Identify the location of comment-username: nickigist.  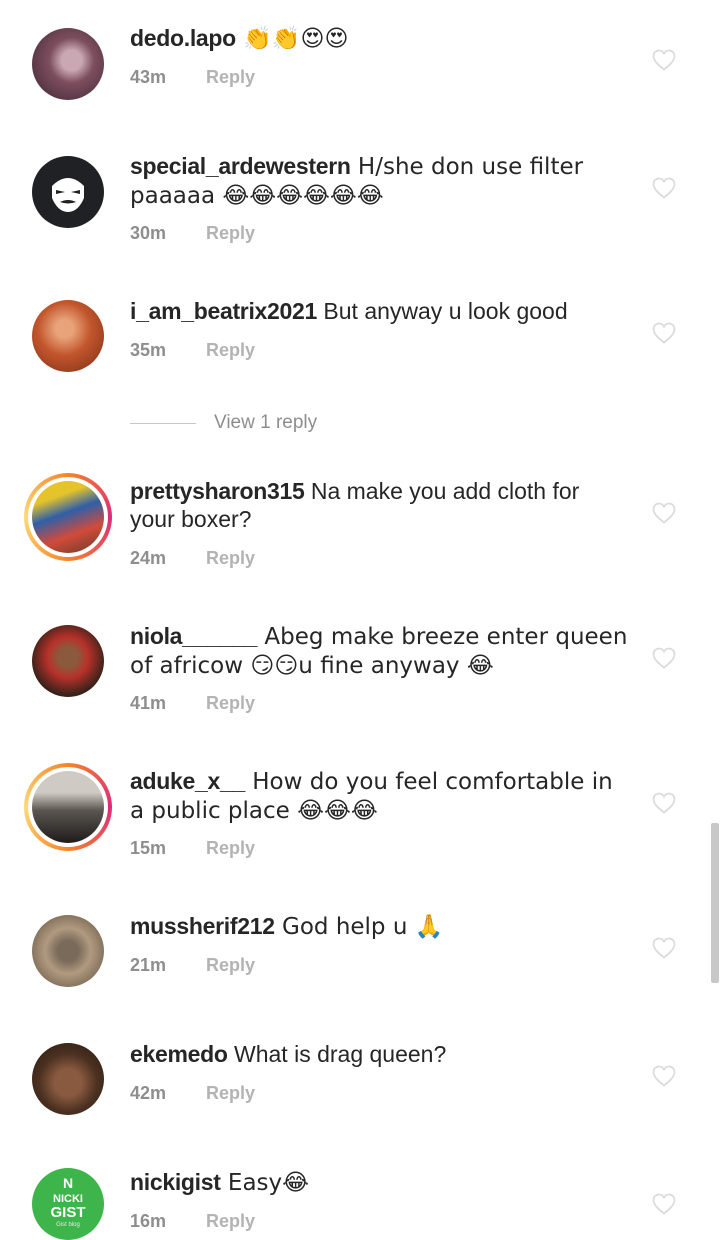
(175, 1182).